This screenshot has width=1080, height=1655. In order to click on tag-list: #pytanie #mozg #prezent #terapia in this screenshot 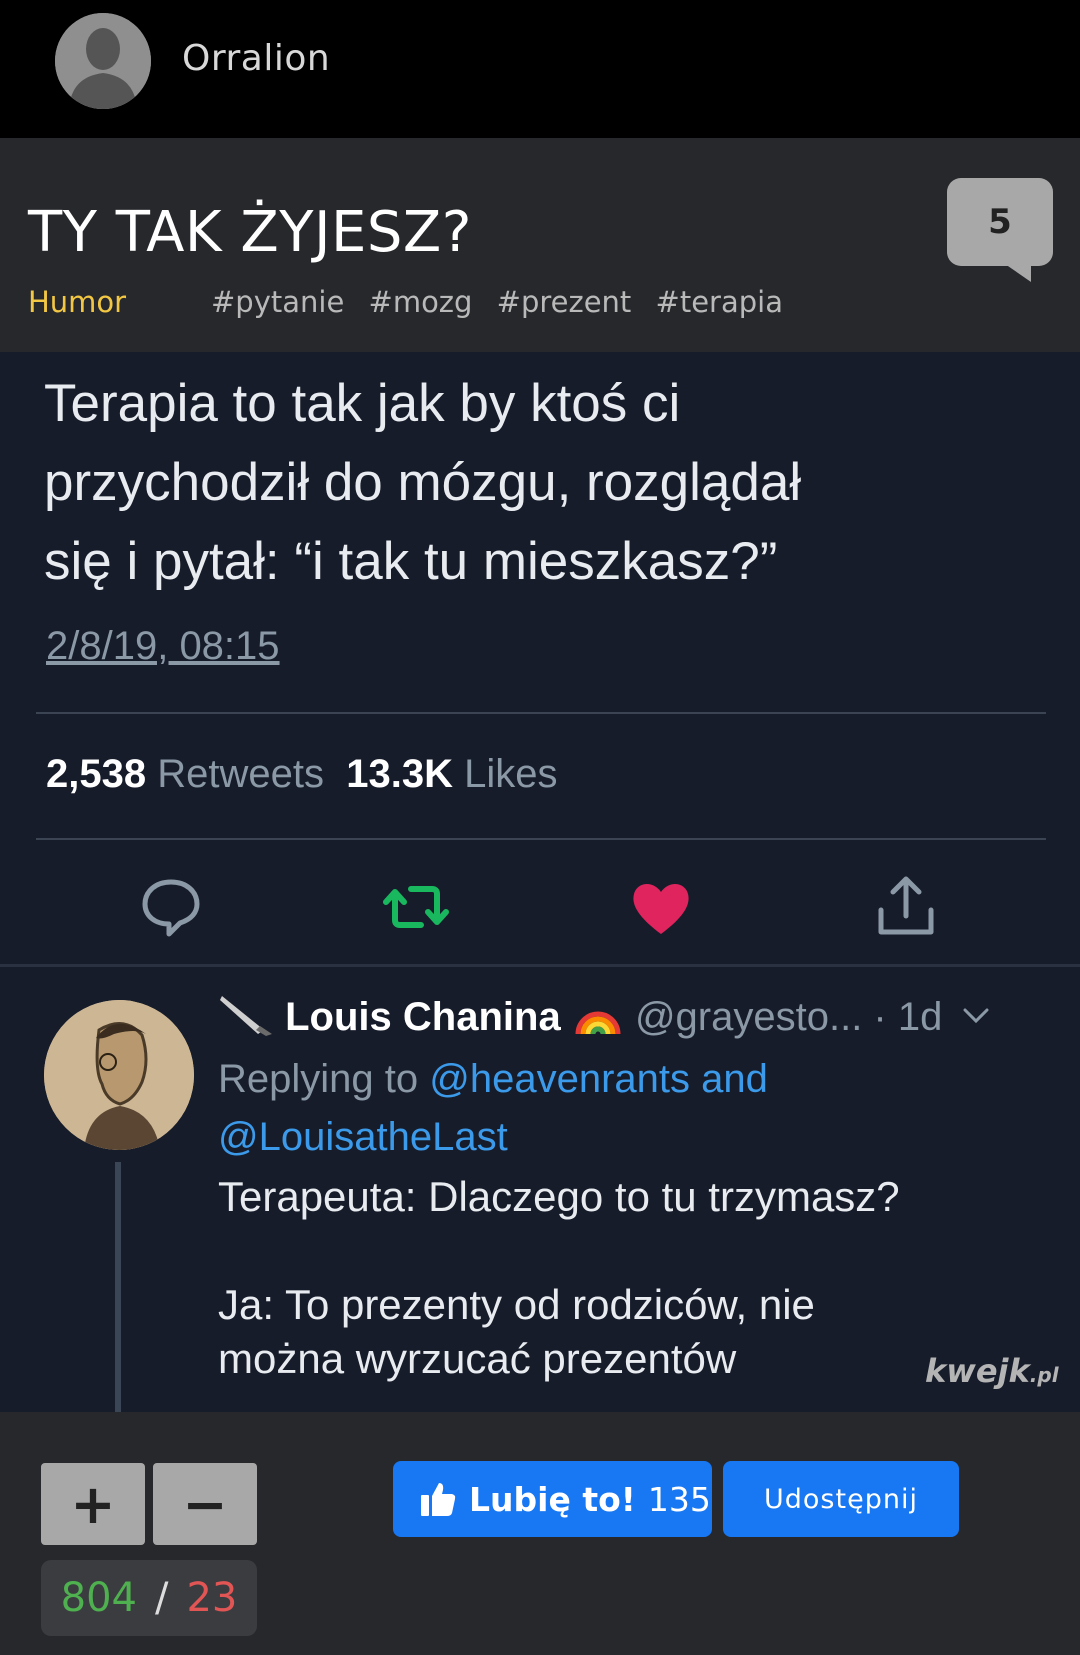, I will do `click(504, 302)`.